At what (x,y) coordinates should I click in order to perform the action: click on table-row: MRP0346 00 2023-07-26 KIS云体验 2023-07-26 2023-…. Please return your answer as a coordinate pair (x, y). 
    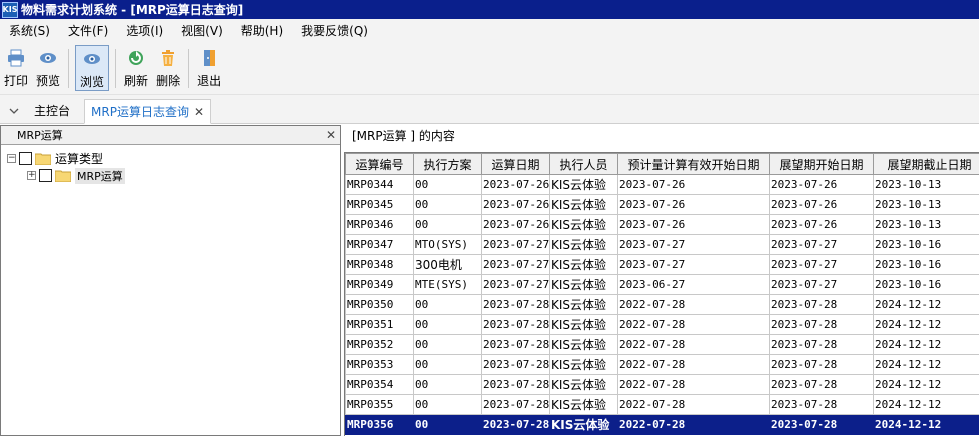
    Looking at the image, I should click on (662, 224).